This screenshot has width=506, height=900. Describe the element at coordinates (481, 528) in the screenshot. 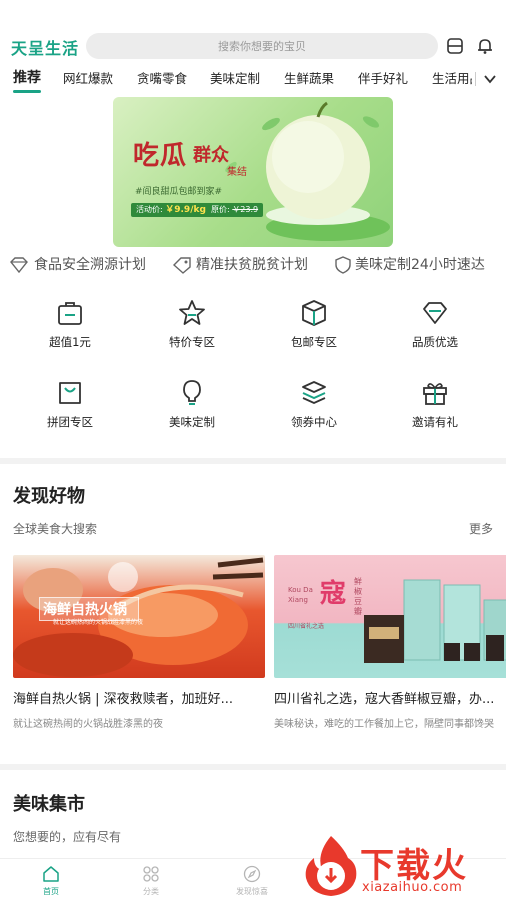

I see `discover-more-link: 更多` at that location.